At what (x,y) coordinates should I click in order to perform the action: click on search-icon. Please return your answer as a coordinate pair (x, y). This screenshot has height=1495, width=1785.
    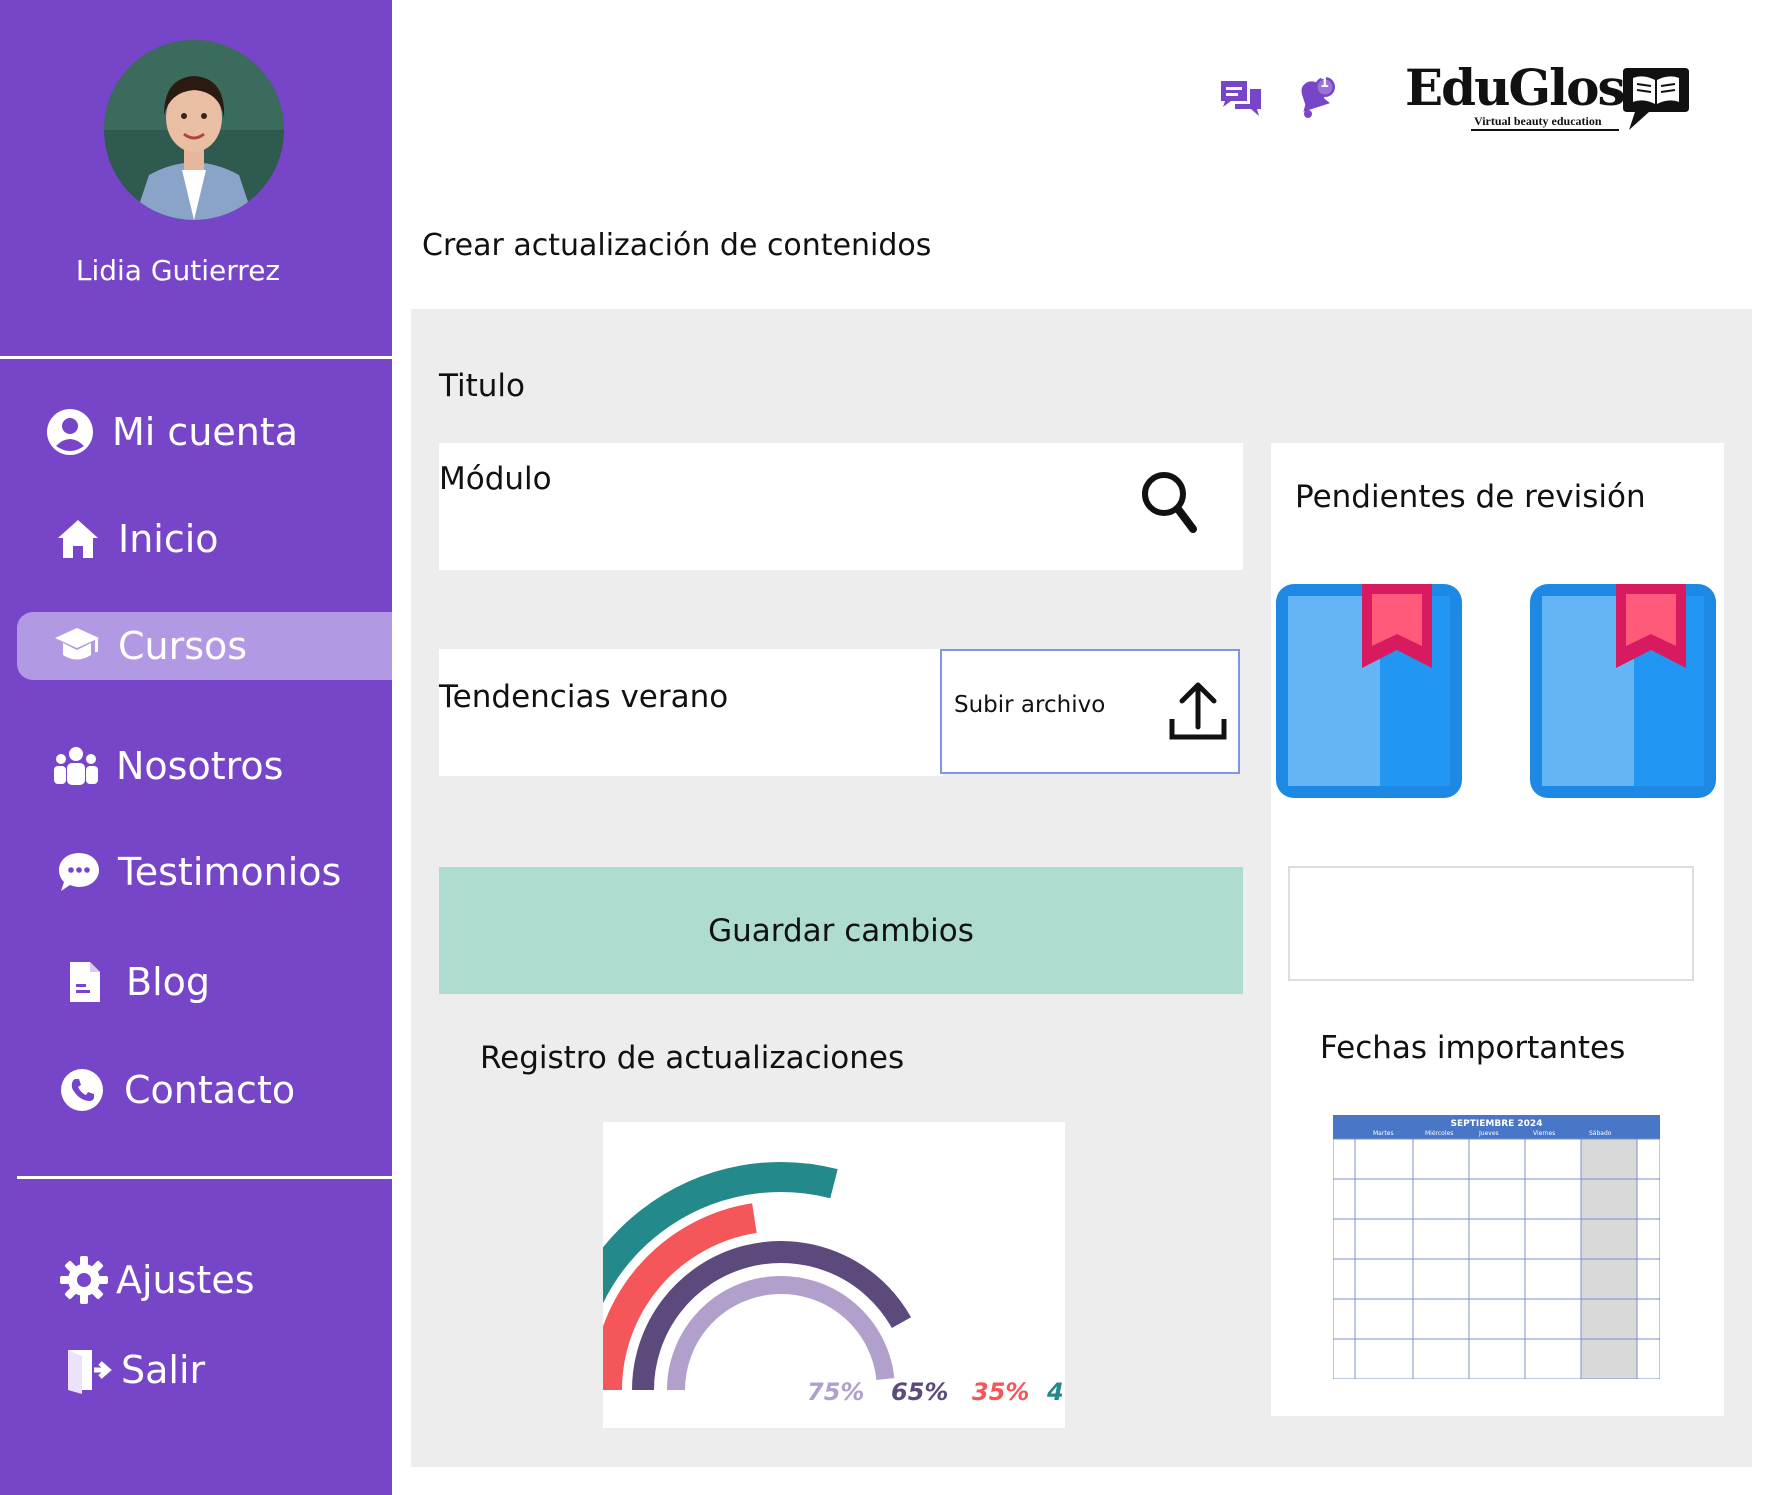
    Looking at the image, I should click on (1169, 505).